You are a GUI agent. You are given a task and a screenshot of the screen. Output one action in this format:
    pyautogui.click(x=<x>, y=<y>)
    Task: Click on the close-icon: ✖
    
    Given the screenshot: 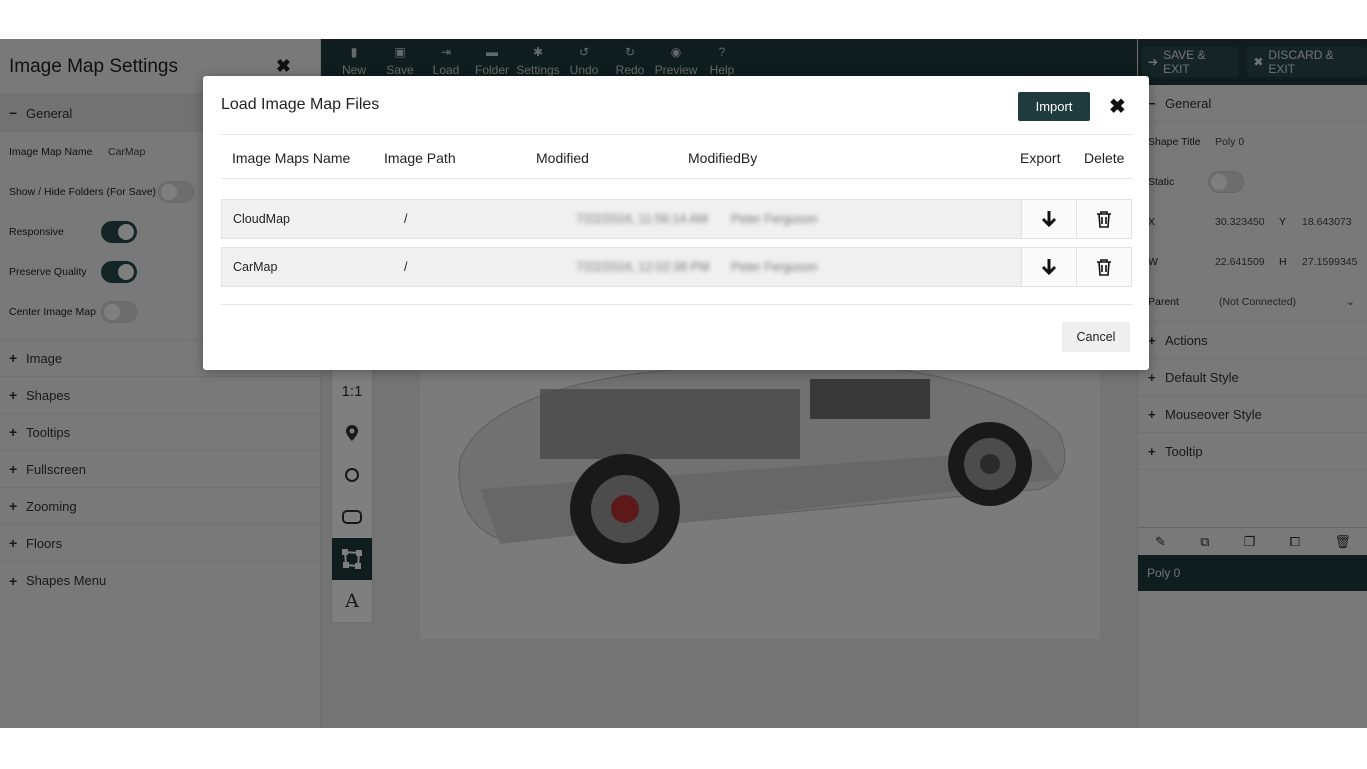 What is the action you would take?
    pyautogui.click(x=1117, y=106)
    